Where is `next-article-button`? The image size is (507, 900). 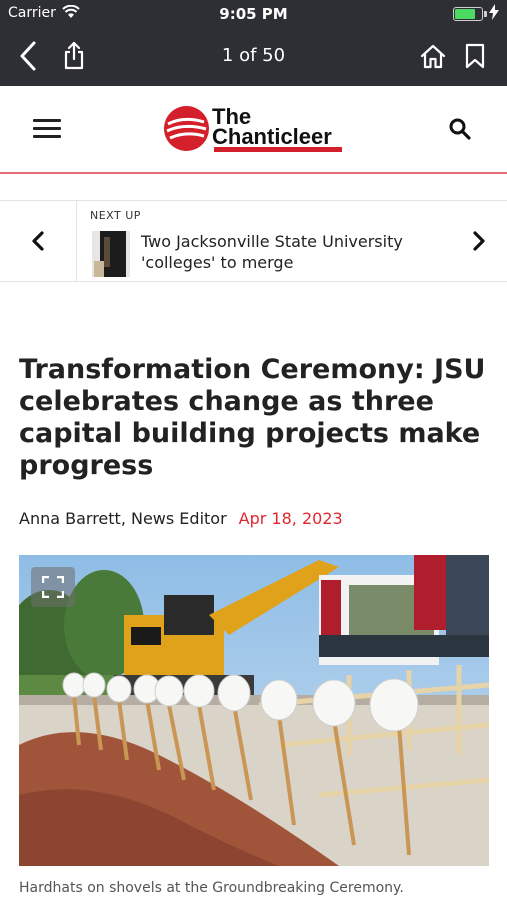 next-article-button is located at coordinates (479, 241).